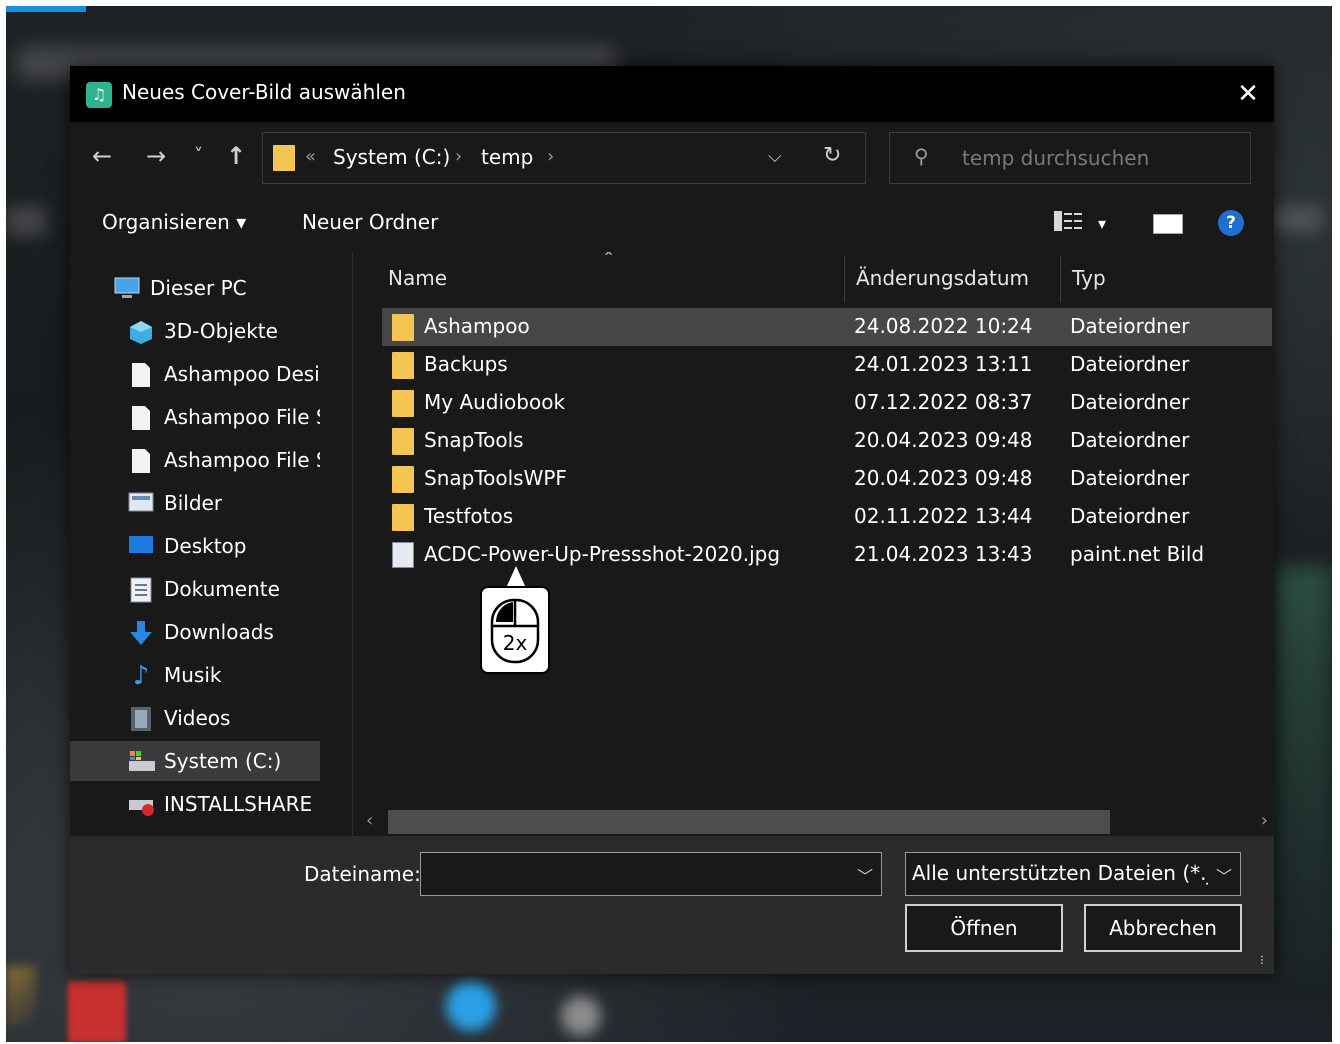 Image resolution: width=1340 pixels, height=1044 pixels. Describe the element at coordinates (477, 326) in the screenshot. I see `file-name: Ashampoo` at that location.